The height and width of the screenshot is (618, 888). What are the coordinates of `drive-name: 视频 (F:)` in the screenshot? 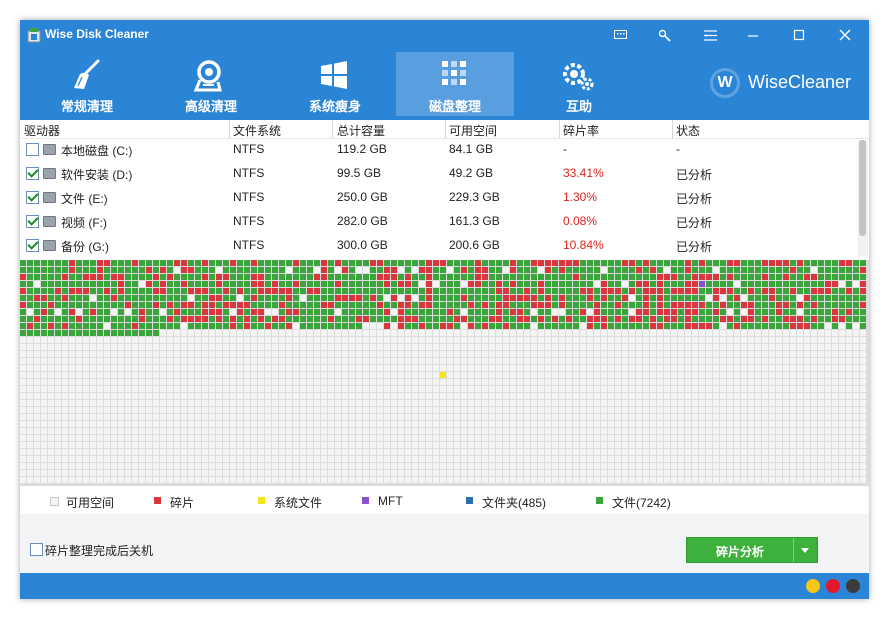 It's located at (84, 223).